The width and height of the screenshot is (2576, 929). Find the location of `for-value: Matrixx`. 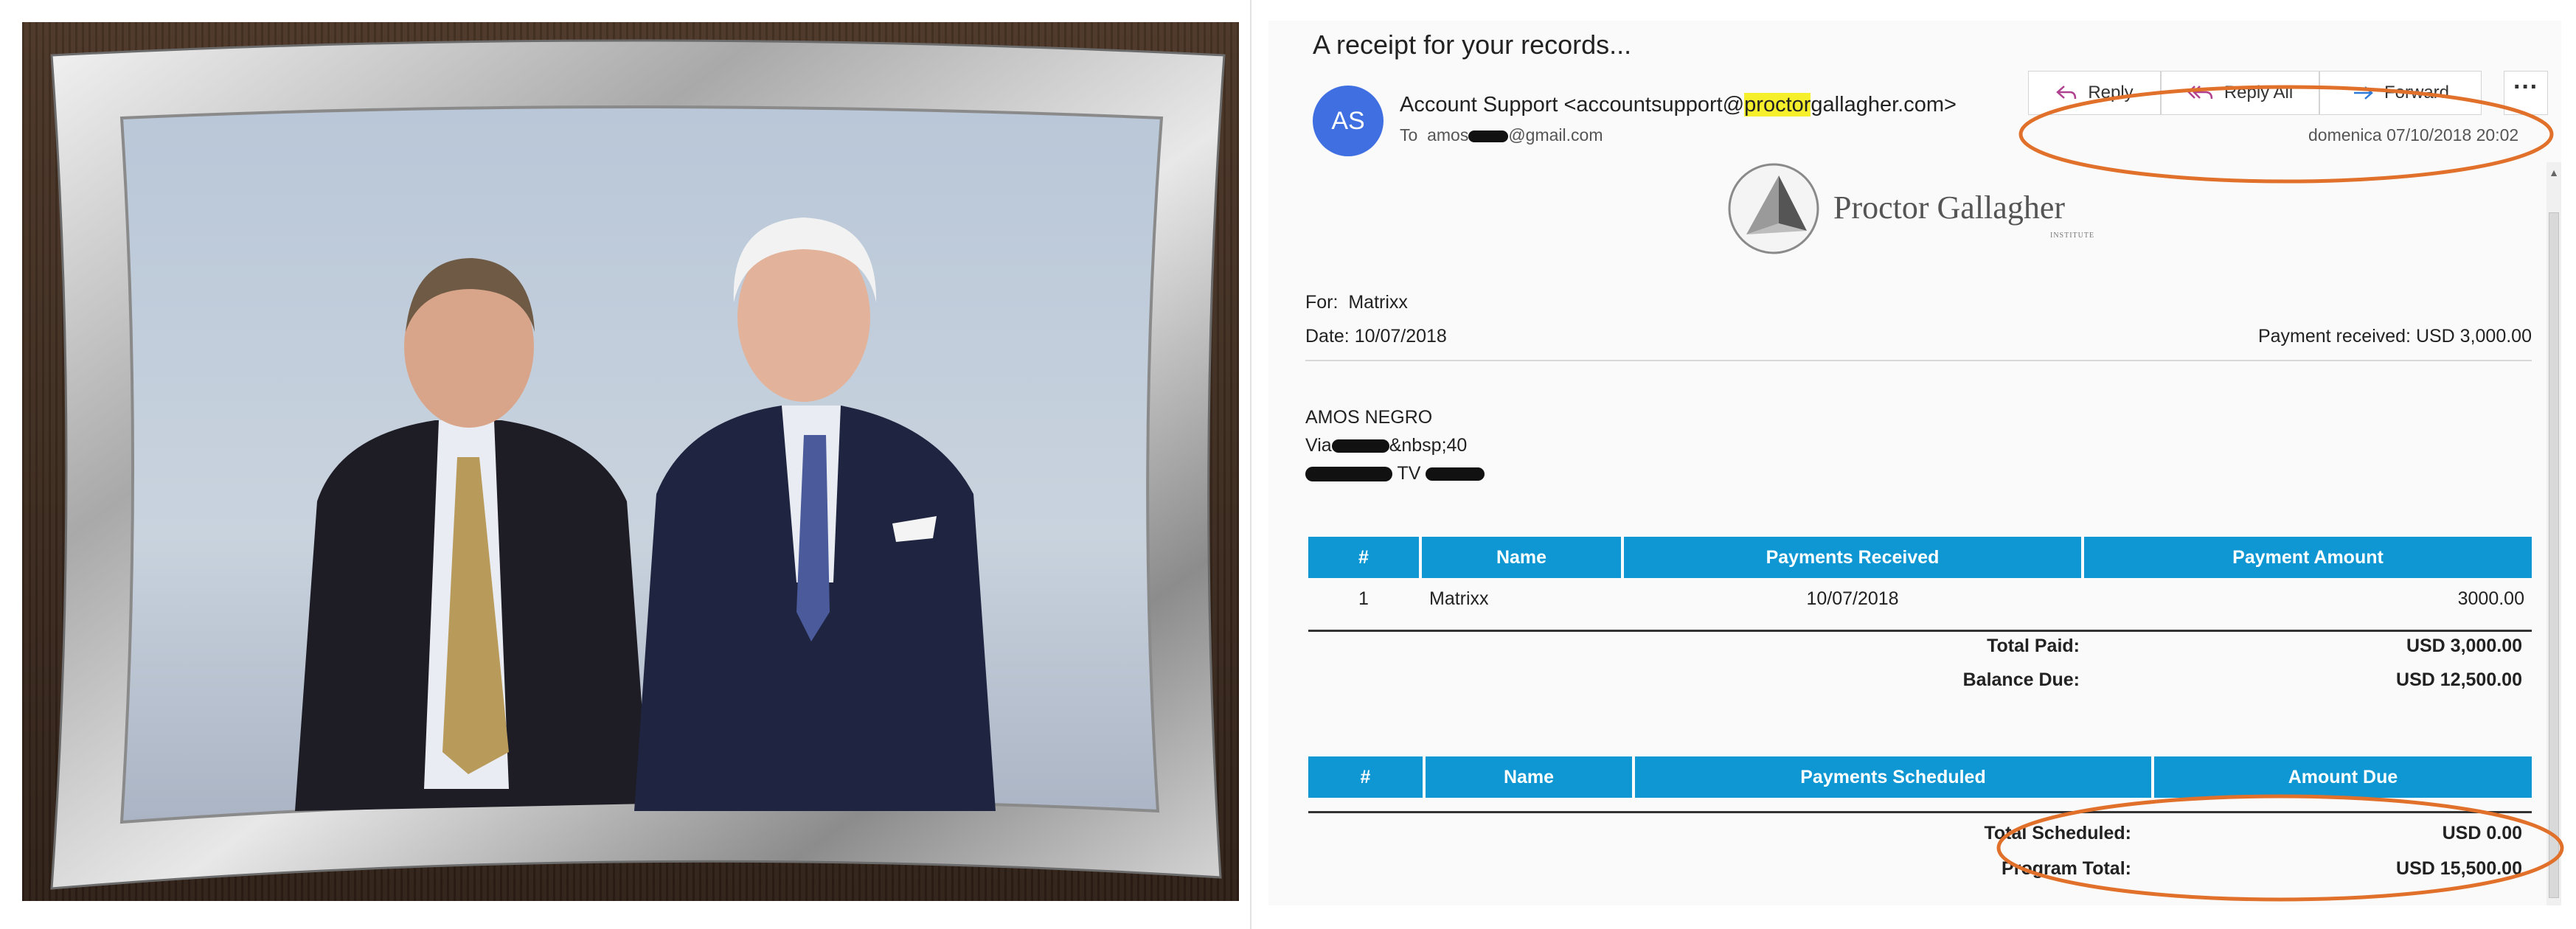

for-value: Matrixx is located at coordinates (1378, 302).